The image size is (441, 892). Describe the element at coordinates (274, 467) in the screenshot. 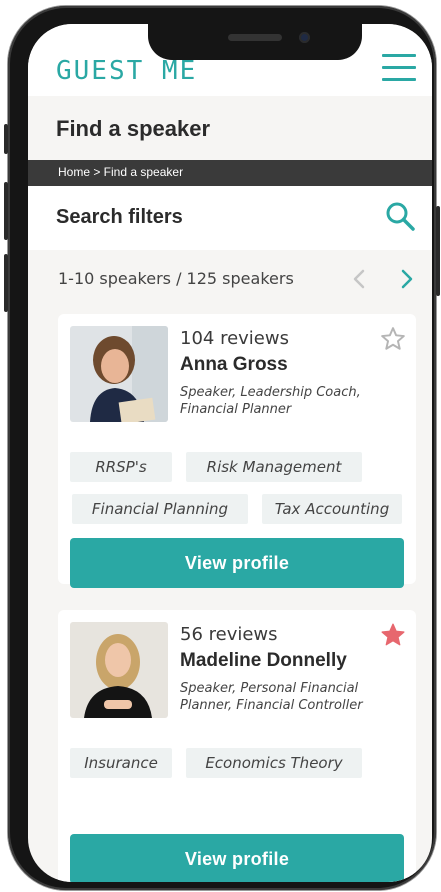

I see `expertise-tag: Risk Management` at that location.